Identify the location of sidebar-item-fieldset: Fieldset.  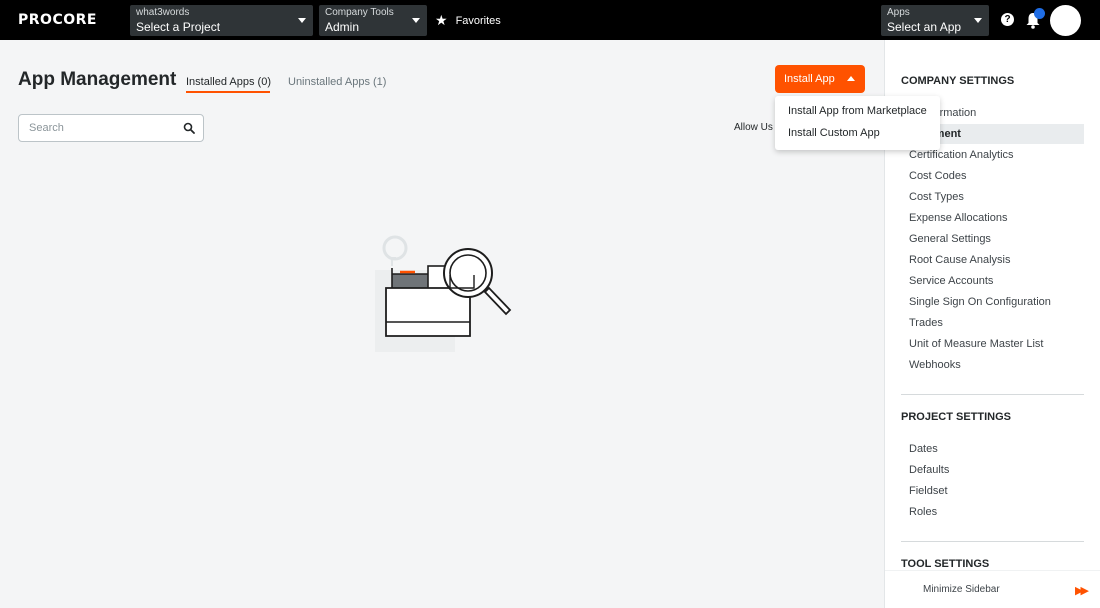
(928, 491).